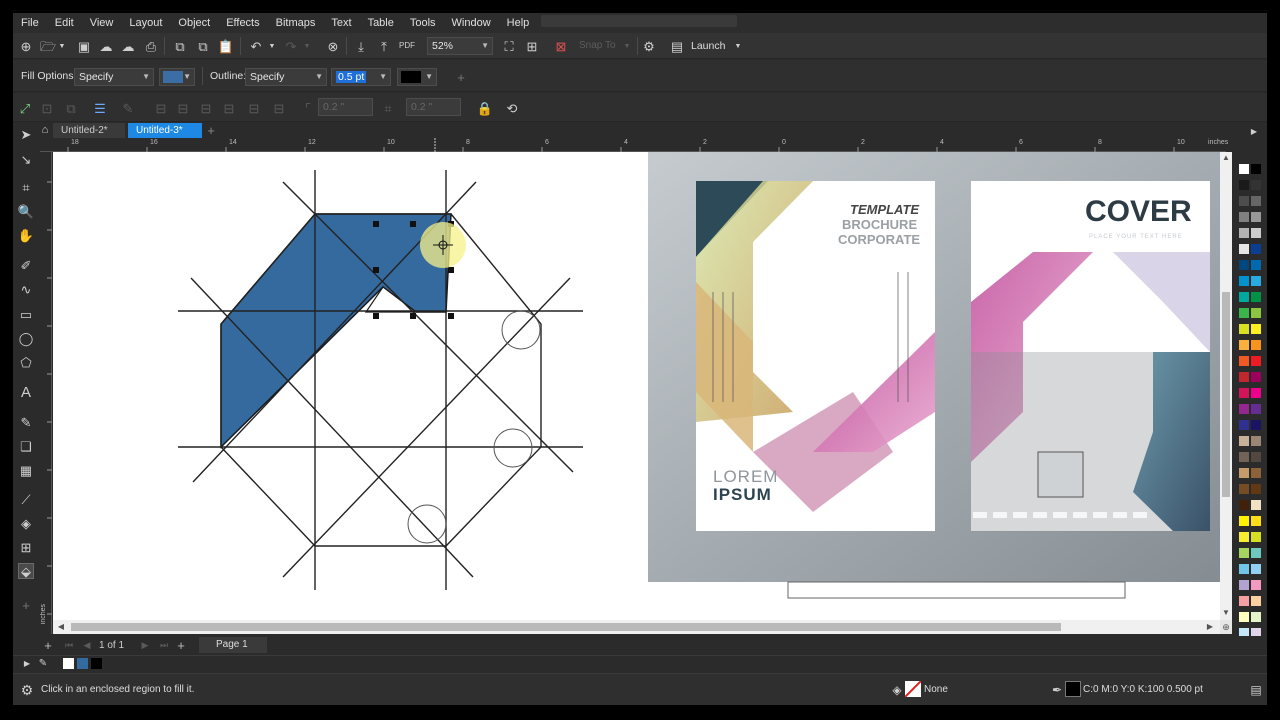  I want to click on node-edit-icon: ⤢, so click(25, 108).